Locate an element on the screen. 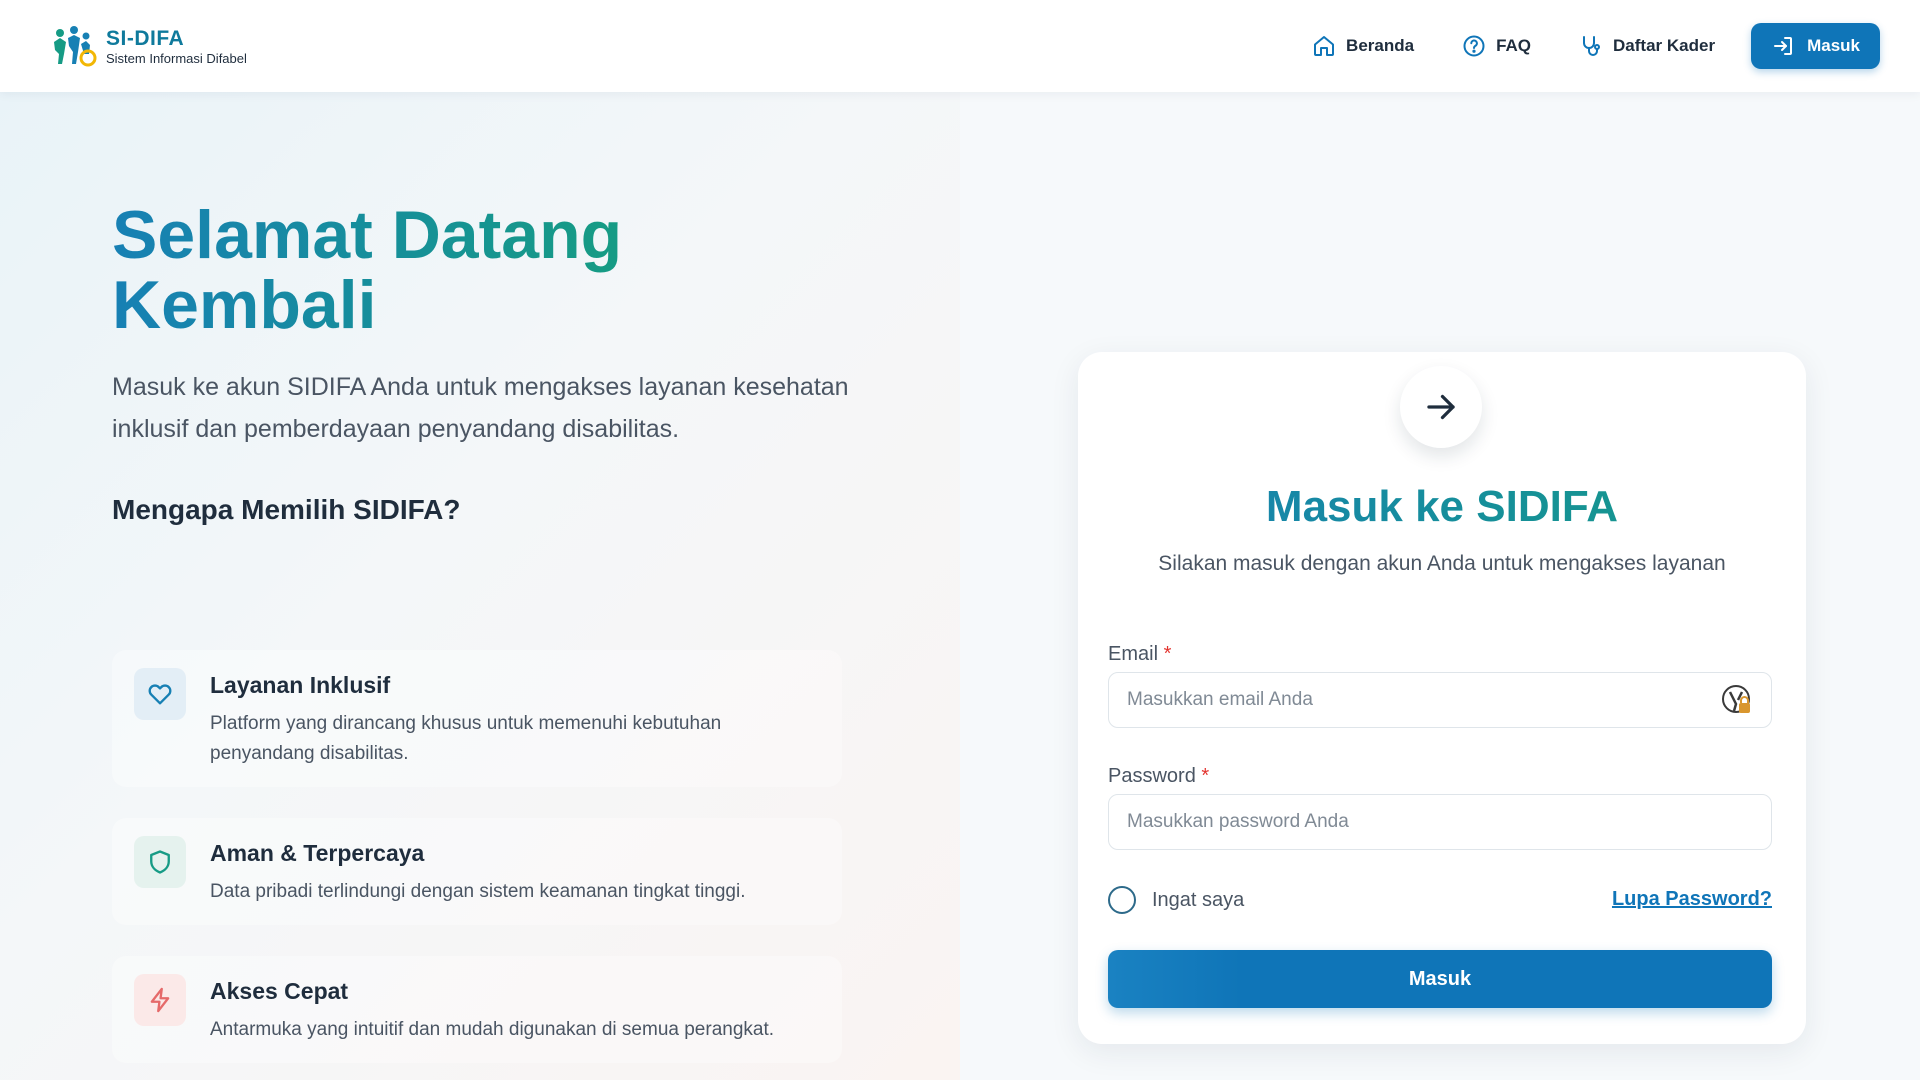 The width and height of the screenshot is (1920, 1080). nav-links: Beranda FAQ Daftar Kader Masuk is located at coordinates (1590, 46).